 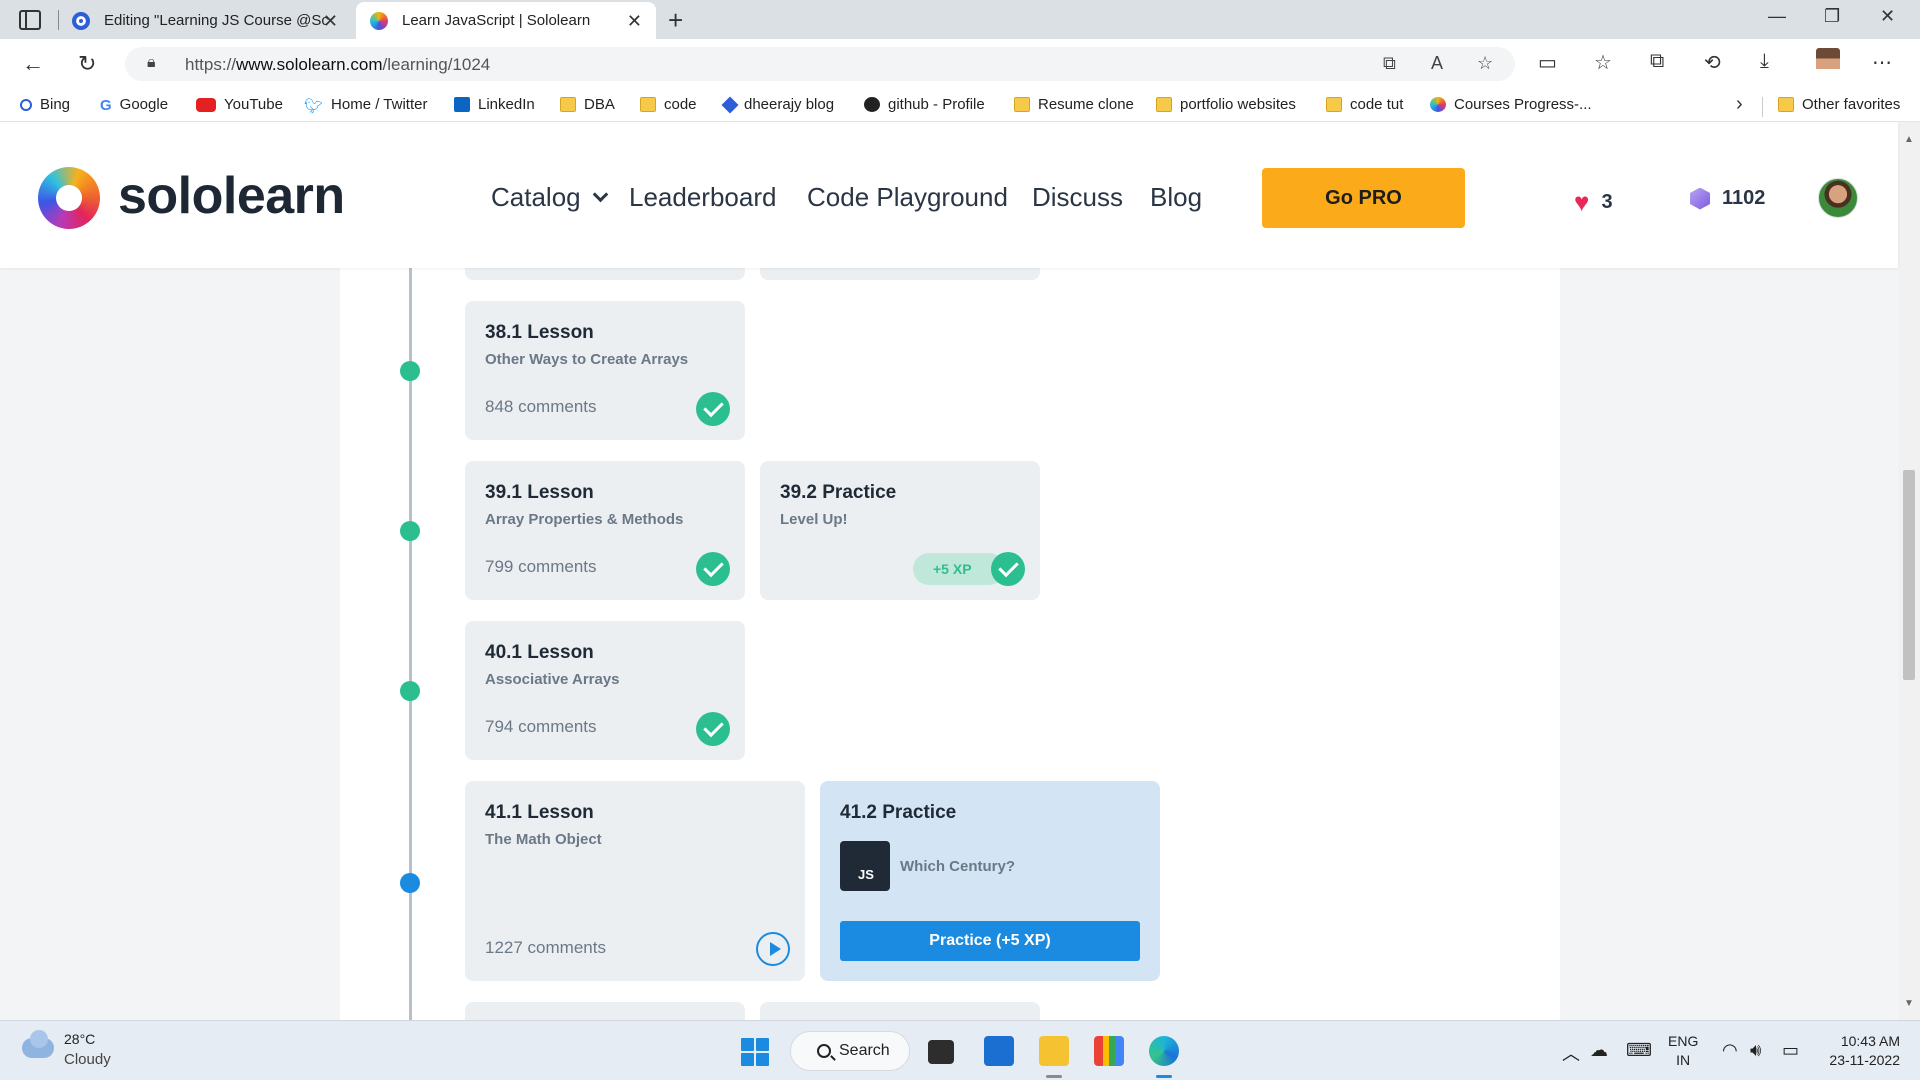 What do you see at coordinates (365, 105) in the screenshot?
I see `bookmark-twitter: 🐦︎ Home / Twitter` at bounding box center [365, 105].